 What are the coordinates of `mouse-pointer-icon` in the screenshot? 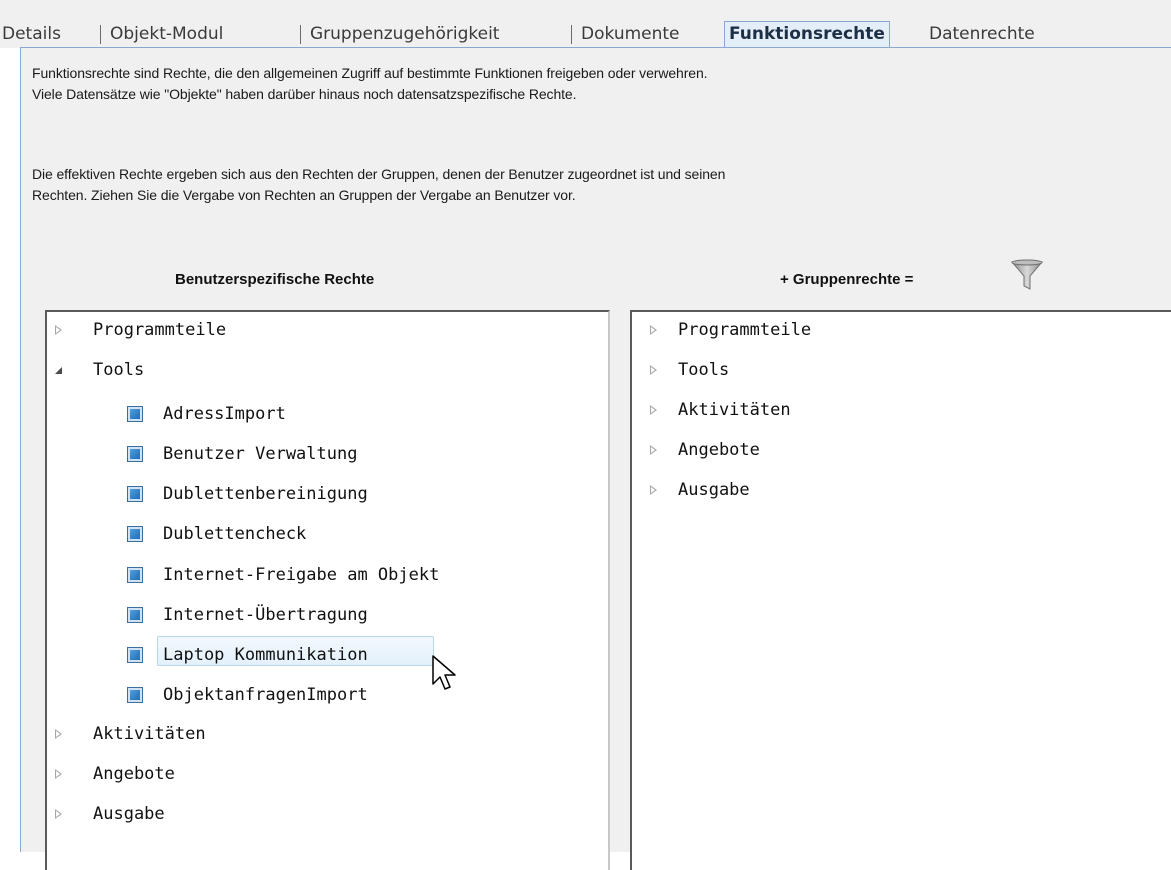 It's located at (444, 672).